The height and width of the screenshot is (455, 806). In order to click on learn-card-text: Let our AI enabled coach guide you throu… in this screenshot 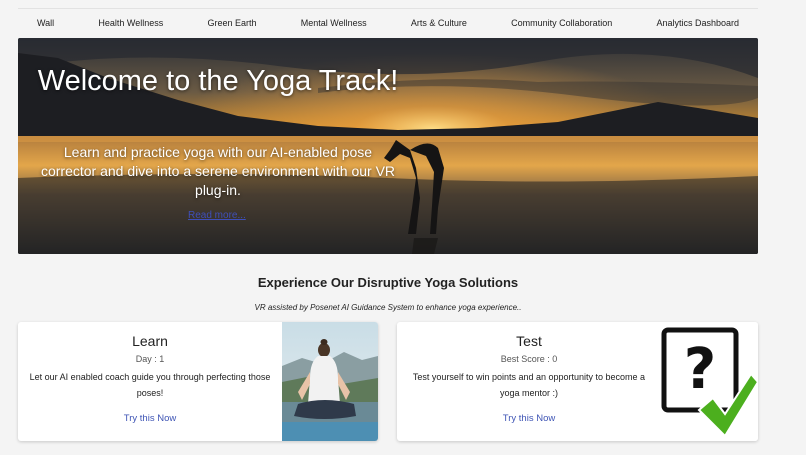, I will do `click(150, 385)`.